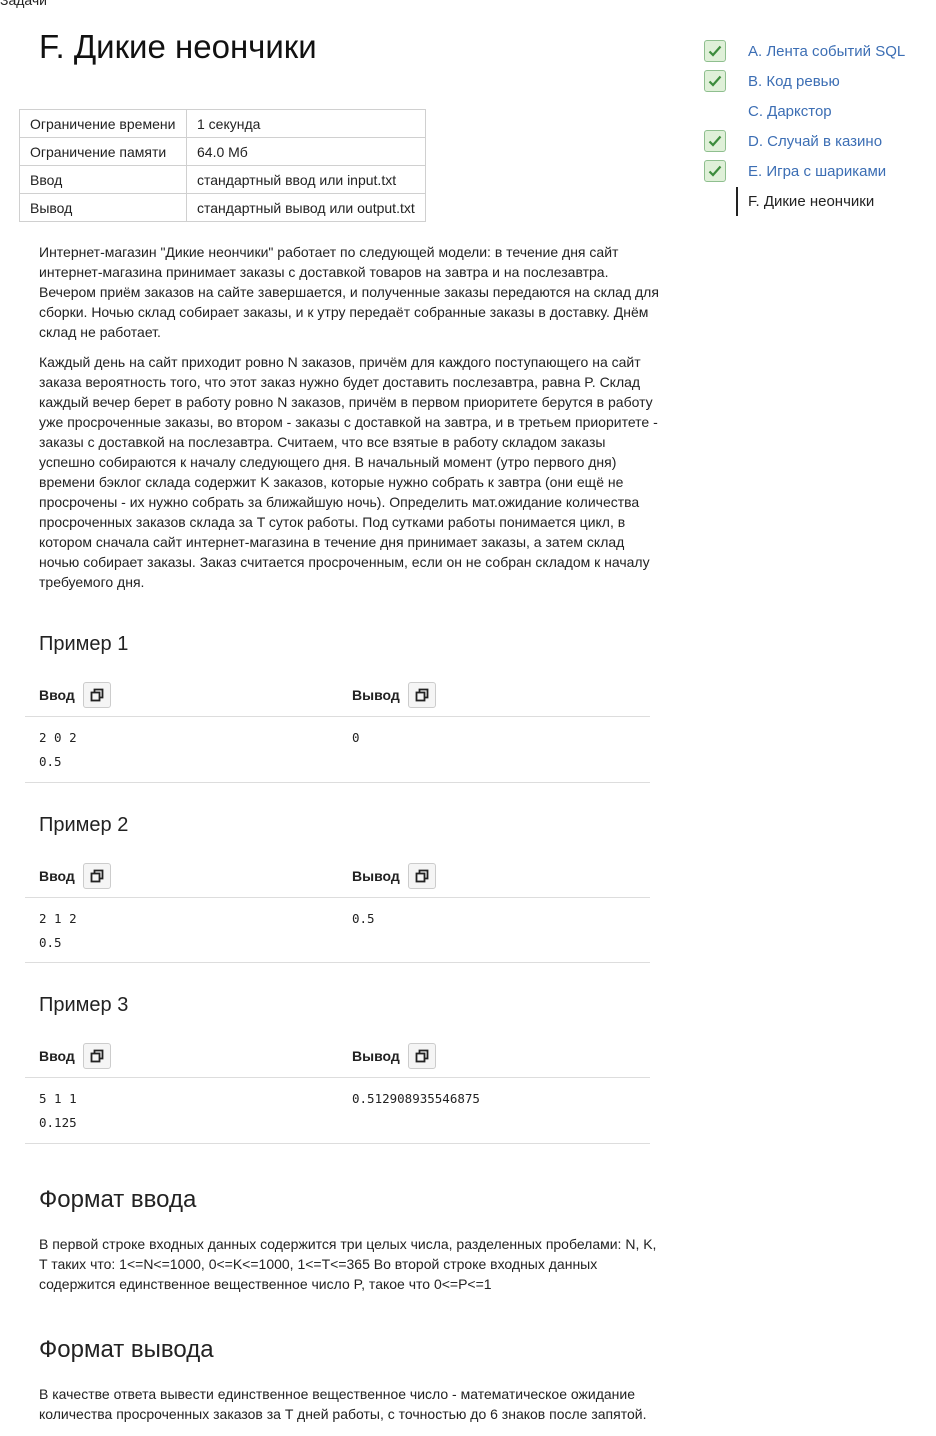 This screenshot has height=1436, width=936. What do you see at coordinates (23, 4) in the screenshot?
I see `breadcrumb: Задачи` at bounding box center [23, 4].